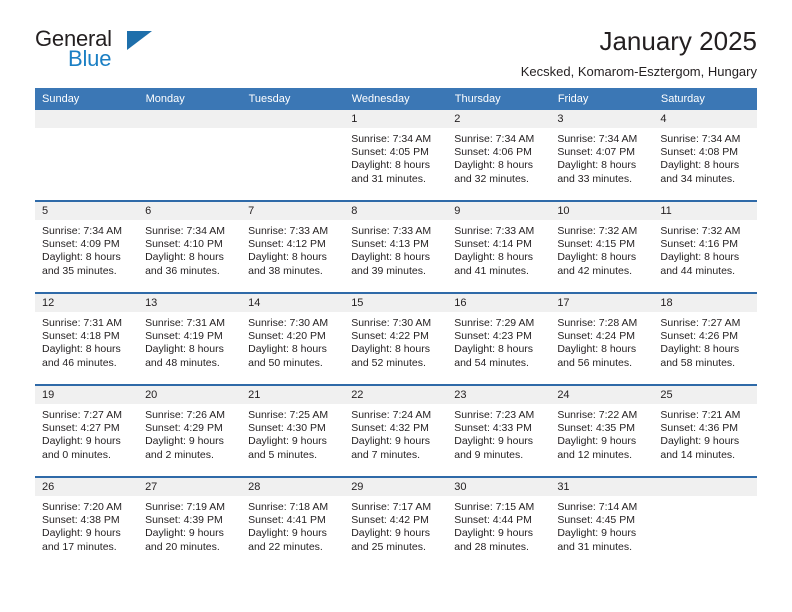  I want to click on day-box, so click(87, 155).